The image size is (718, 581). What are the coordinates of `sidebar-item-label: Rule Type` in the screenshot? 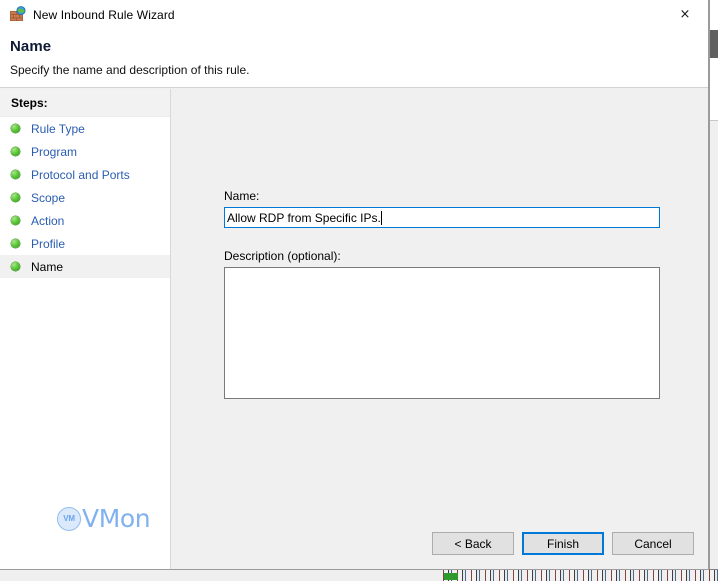 It's located at (58, 128).